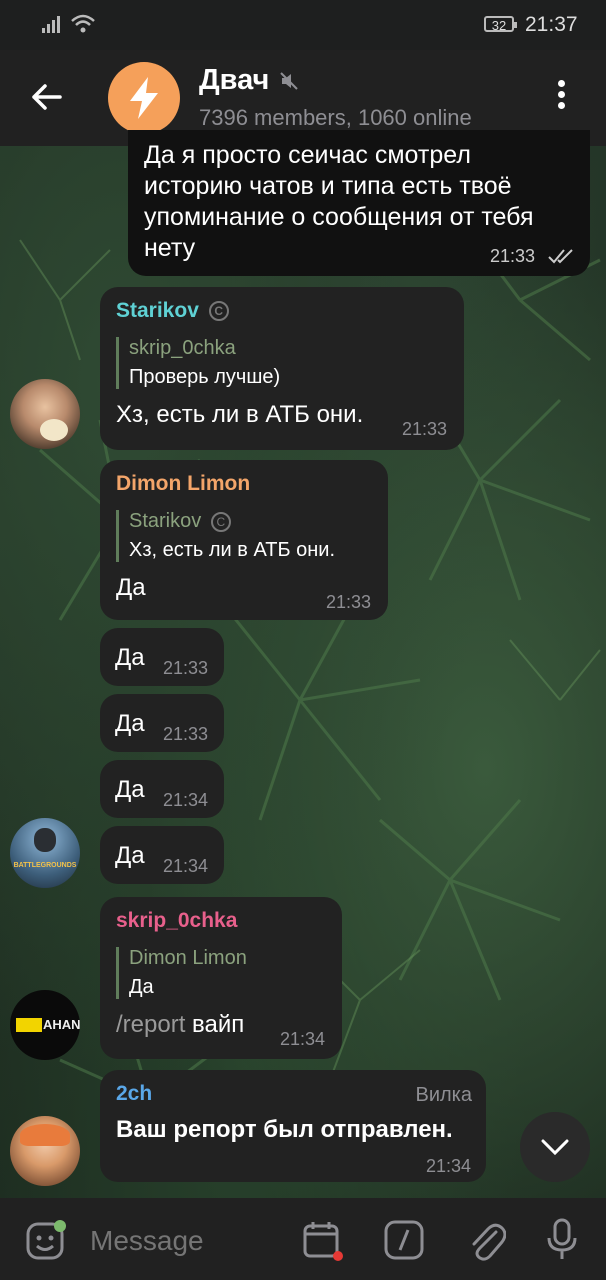  I want to click on scroll-down-button, so click(555, 1147).